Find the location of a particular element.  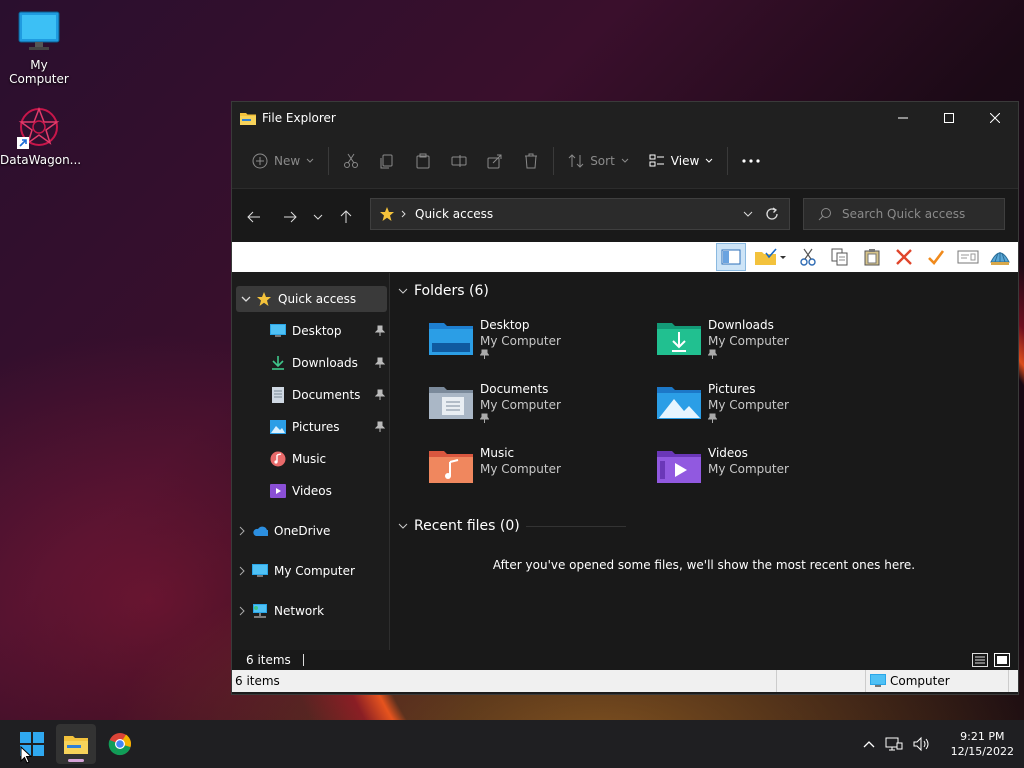

sidebar-item-label: Desktop is located at coordinates (317, 331).